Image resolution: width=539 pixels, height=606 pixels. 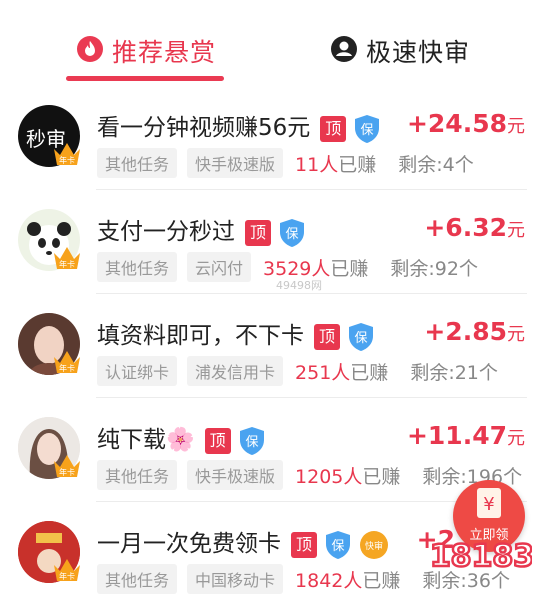 I want to click on reward: +11.47元, so click(x=465, y=435).